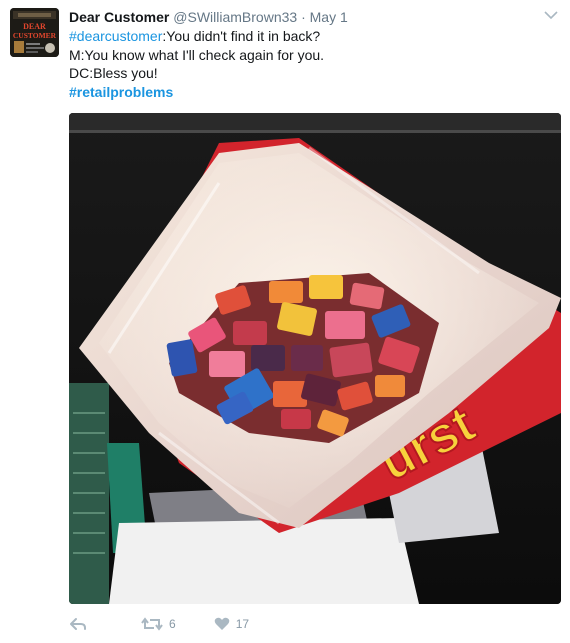  I want to click on avatar: DEAR CUSTOMER, so click(34, 32).